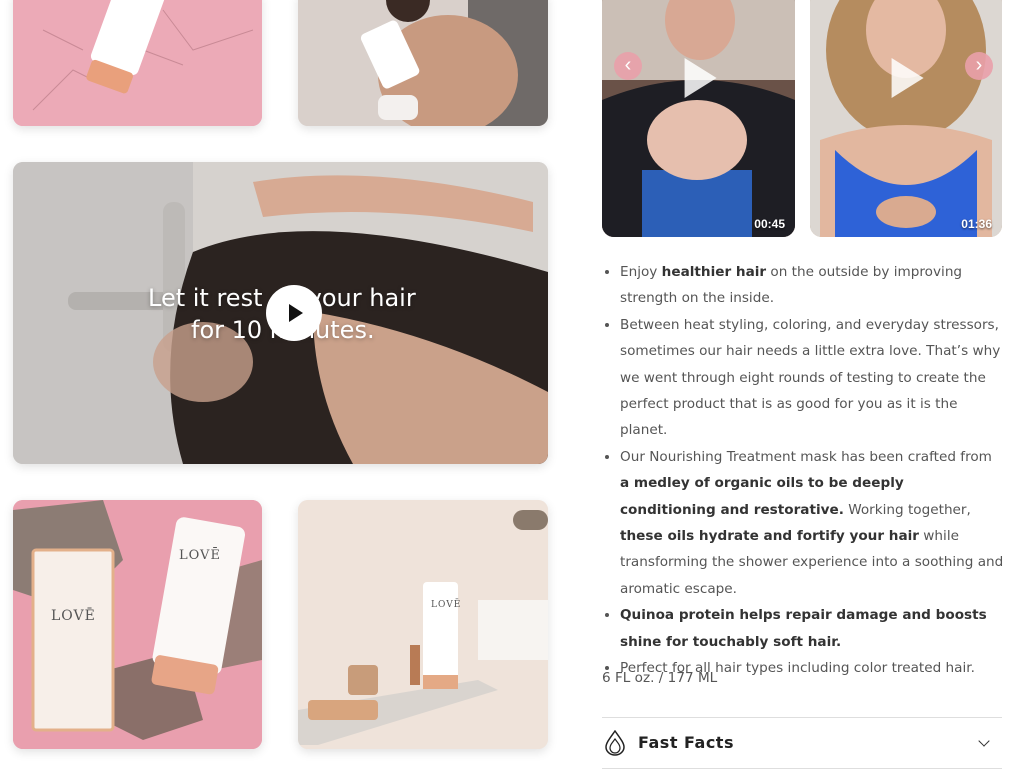 This screenshot has width=1024, height=773. What do you see at coordinates (137, 624) in the screenshot?
I see `gallery-image-product-with-rocks: LOVĒ LOVĒ` at bounding box center [137, 624].